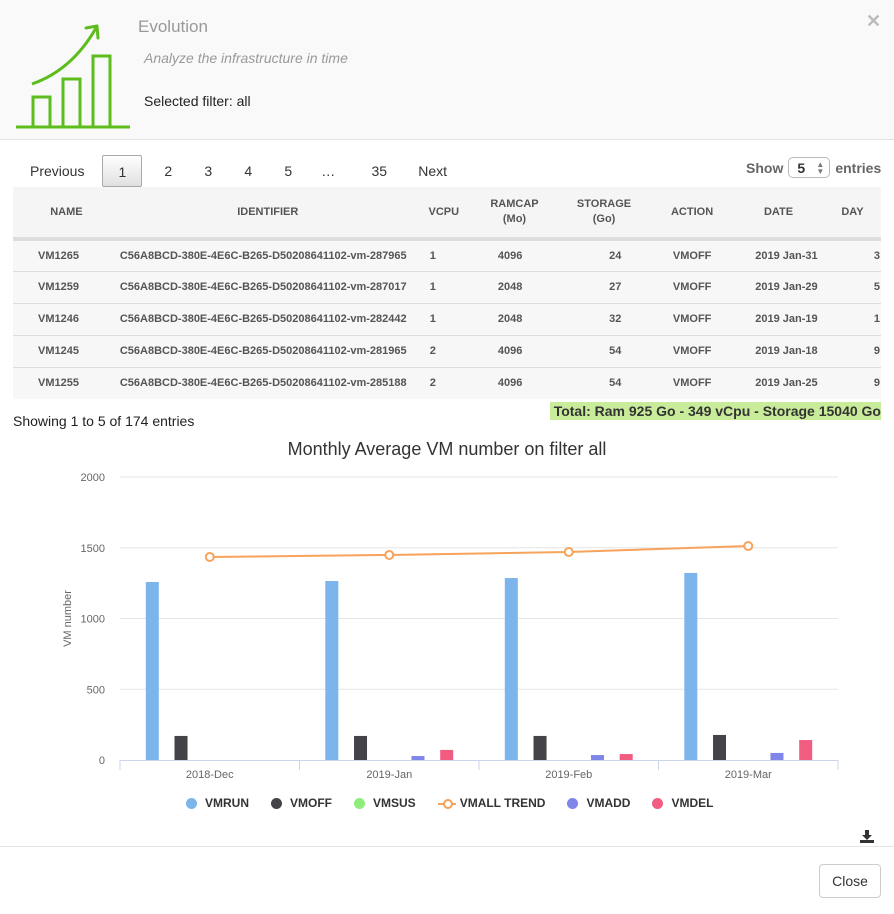  I want to click on cell-day: 5, so click(876, 287).